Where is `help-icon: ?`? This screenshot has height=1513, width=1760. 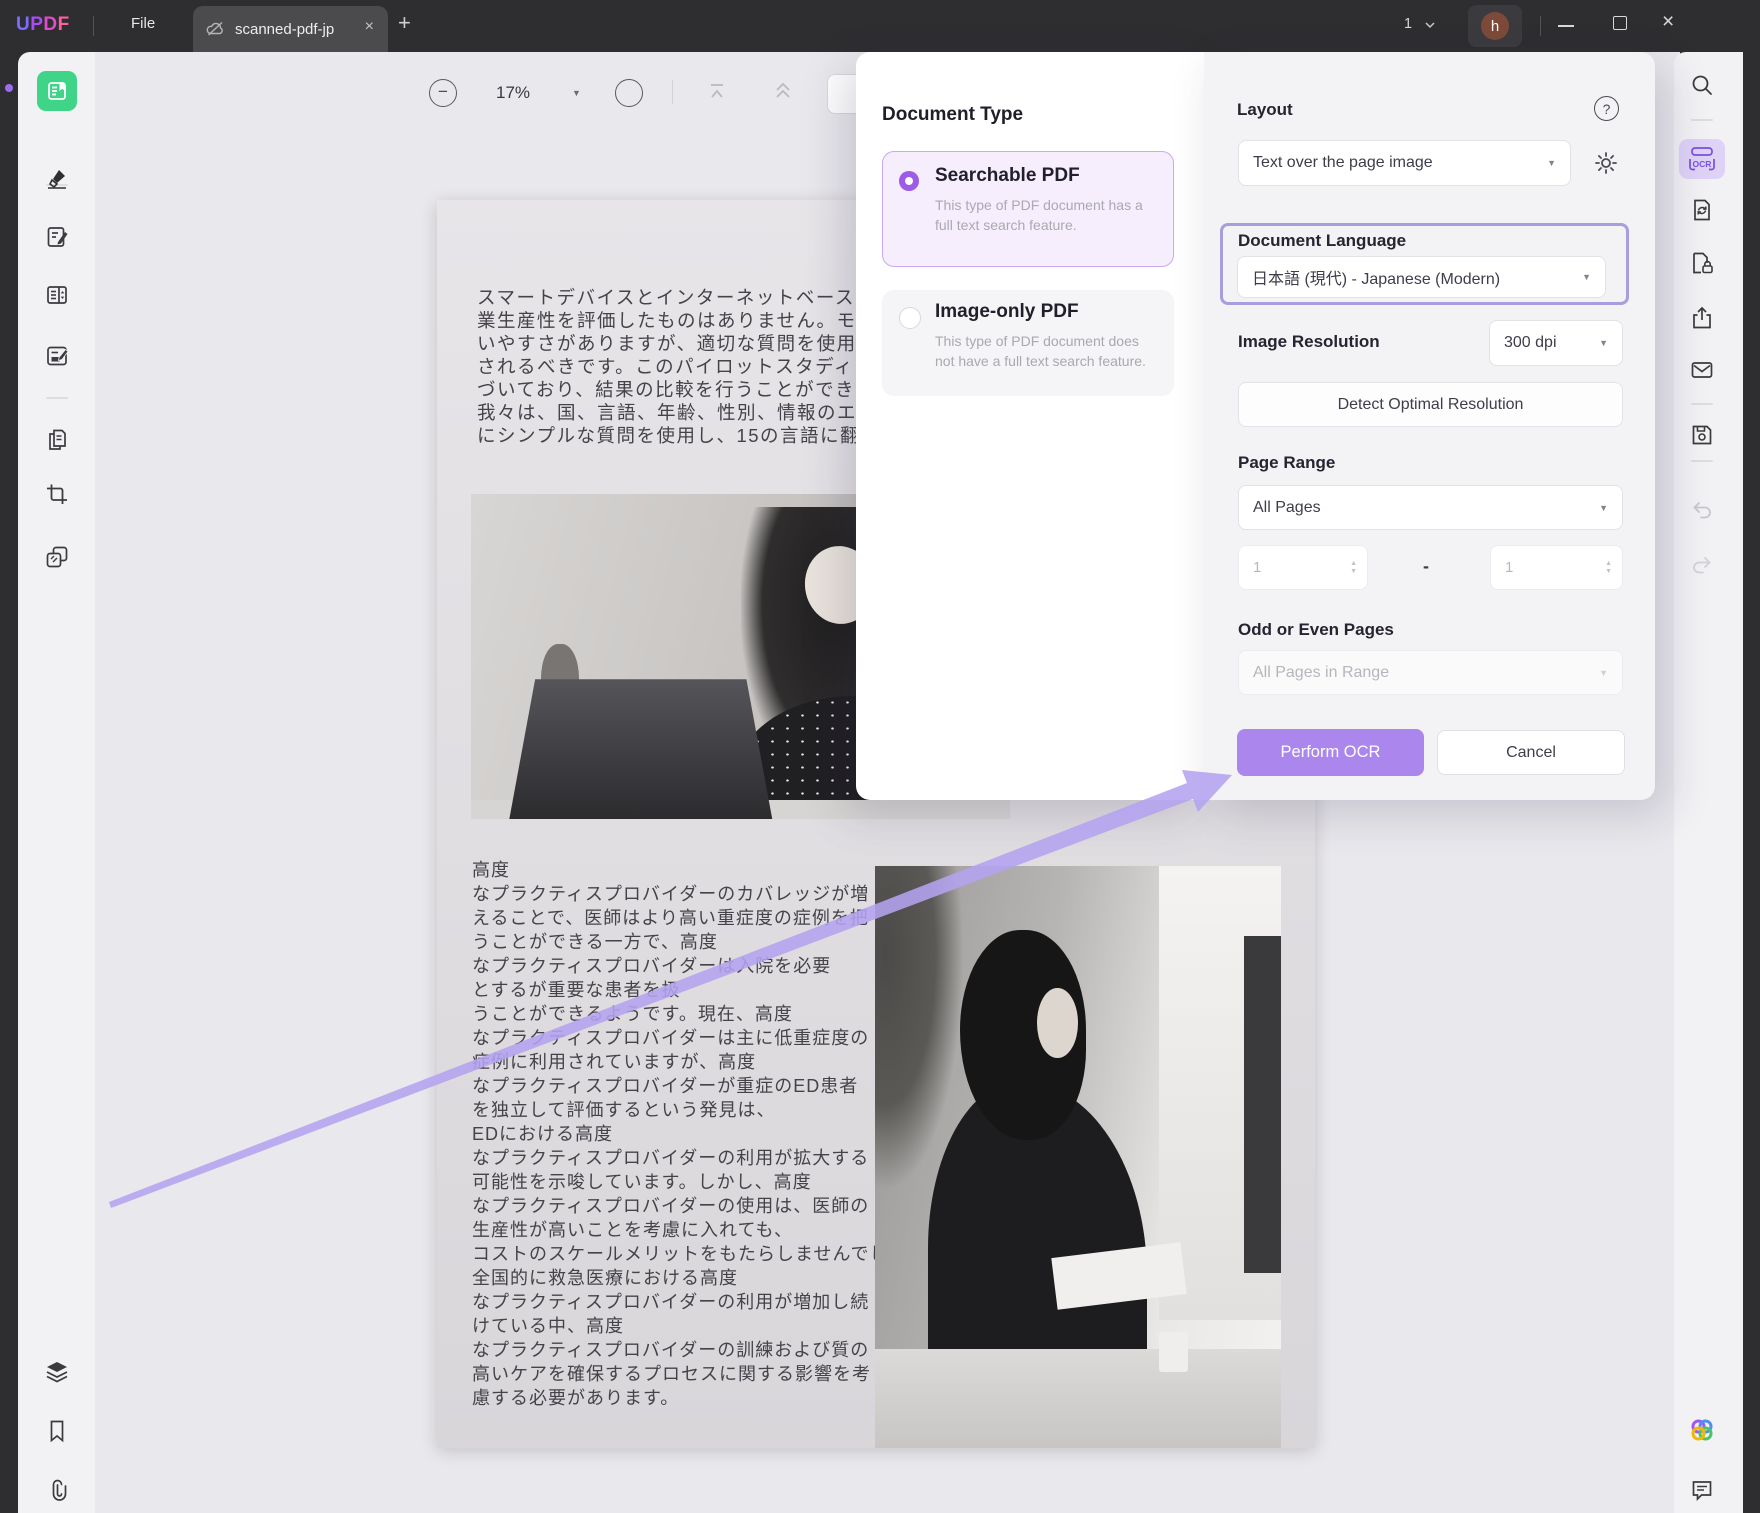 help-icon: ? is located at coordinates (1606, 108).